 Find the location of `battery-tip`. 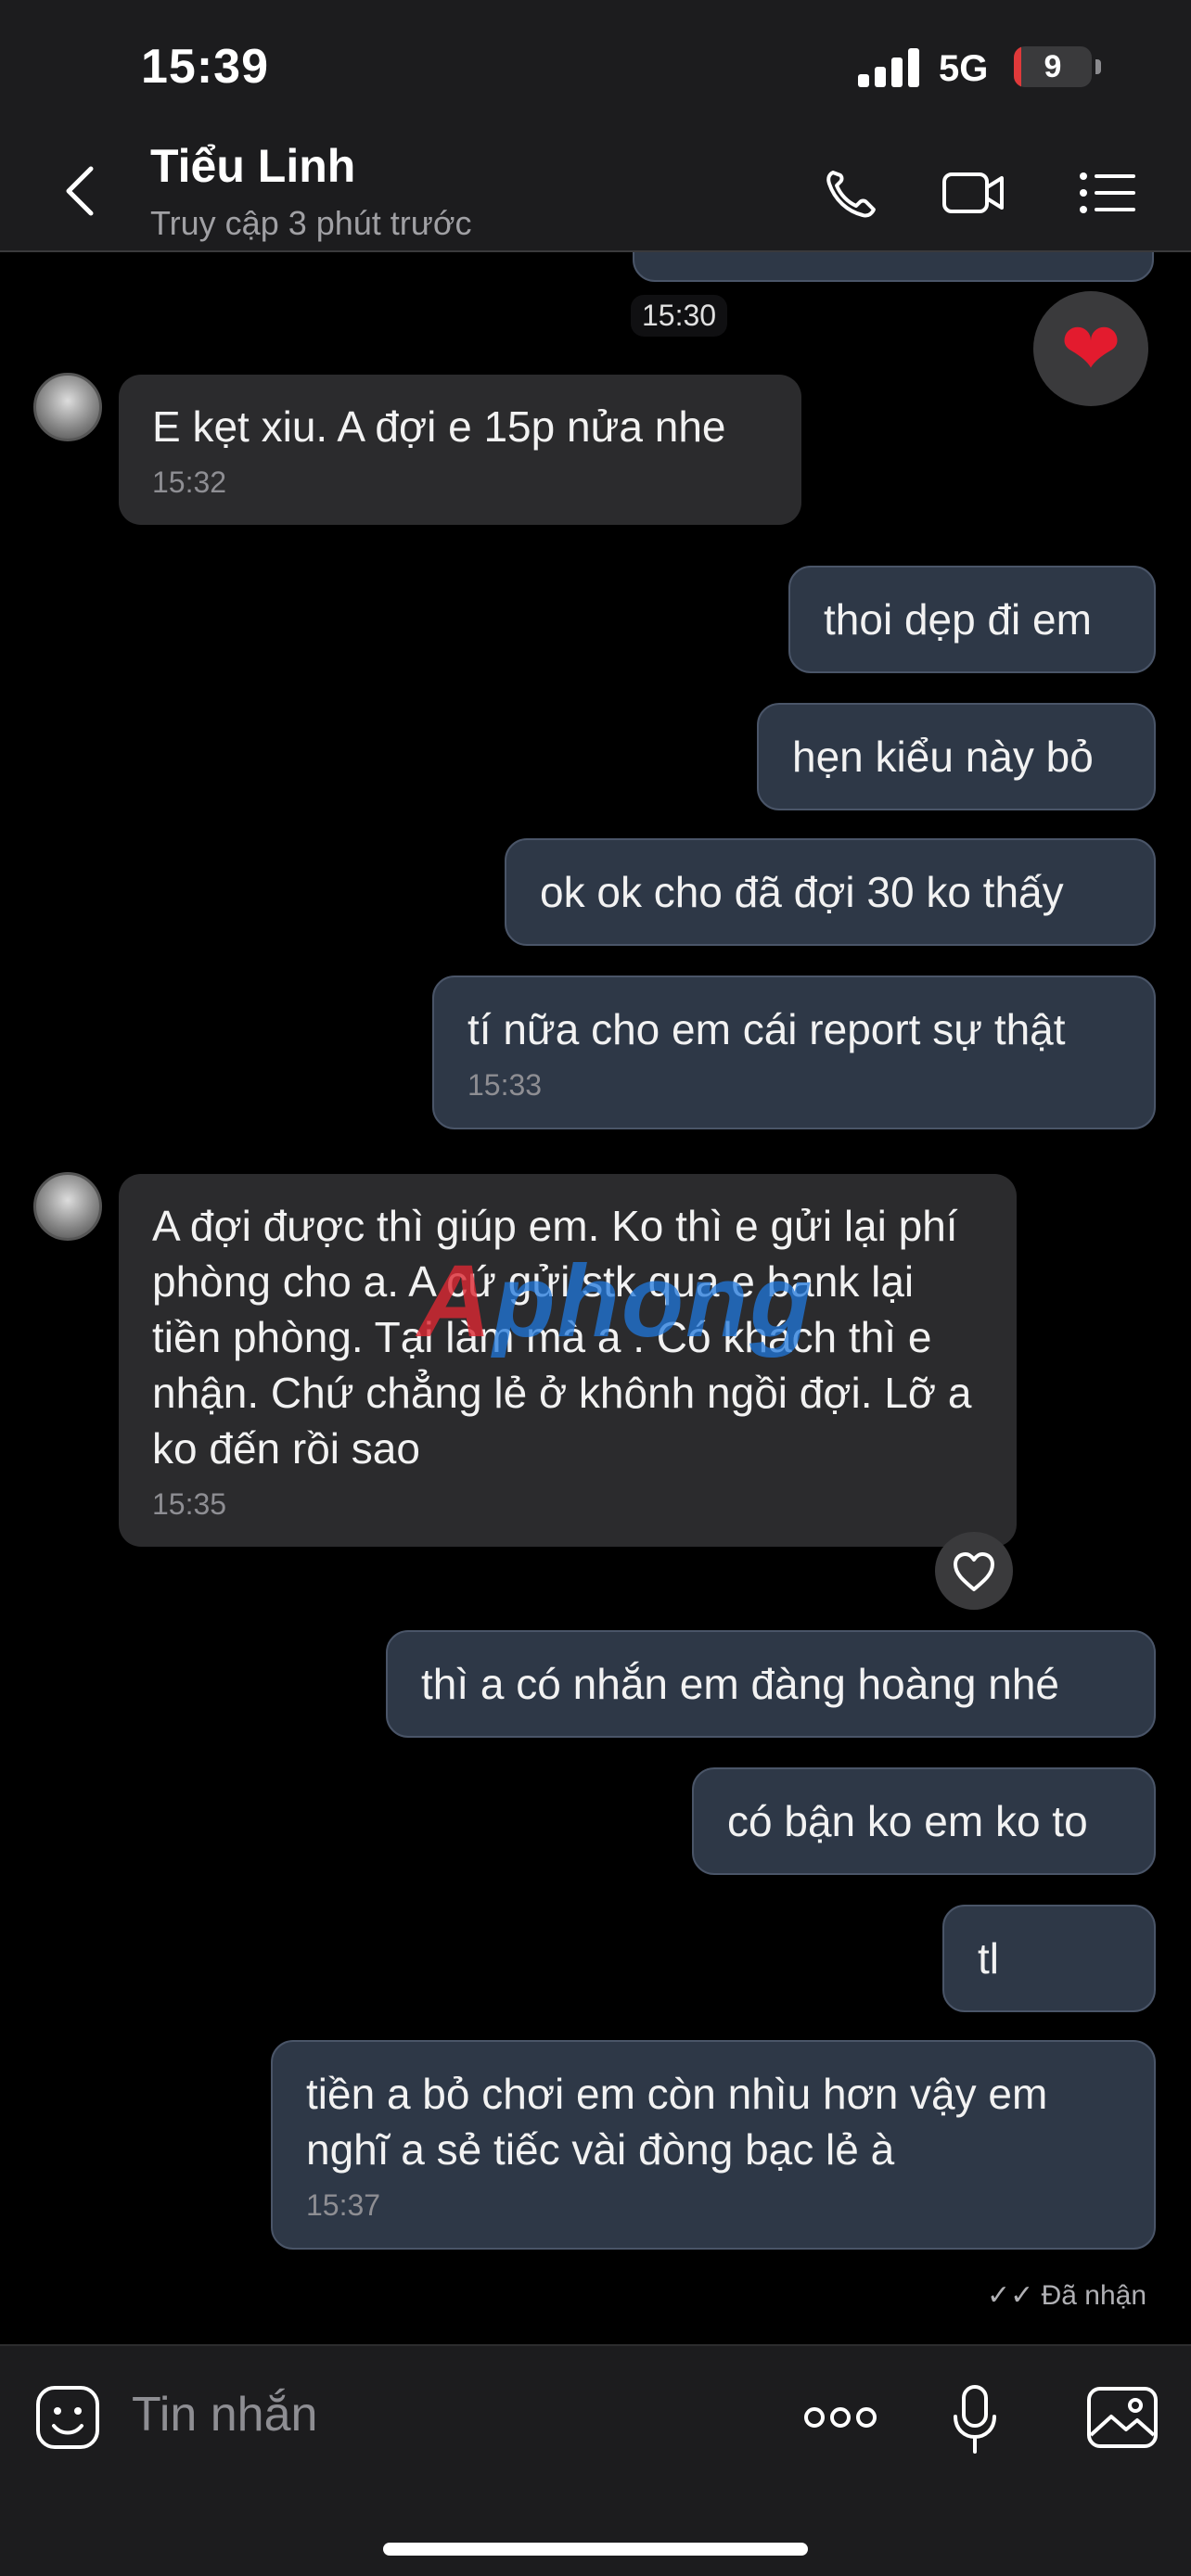

battery-tip is located at coordinates (1098, 66).